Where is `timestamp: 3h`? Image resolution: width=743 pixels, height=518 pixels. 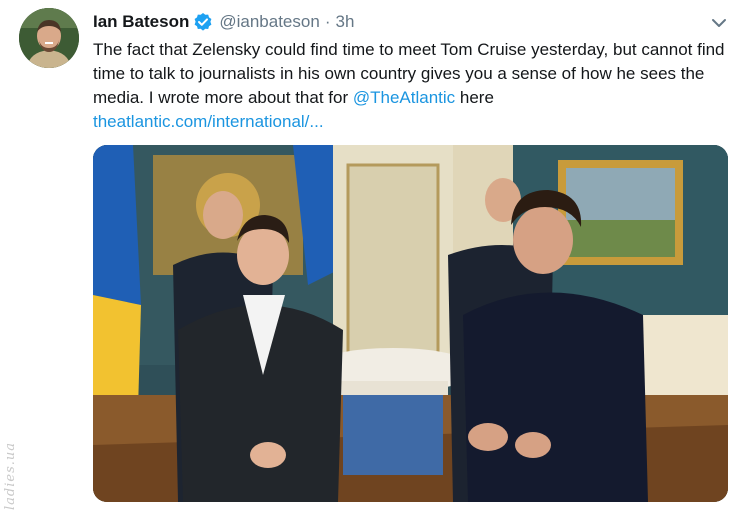 timestamp: 3h is located at coordinates (344, 22).